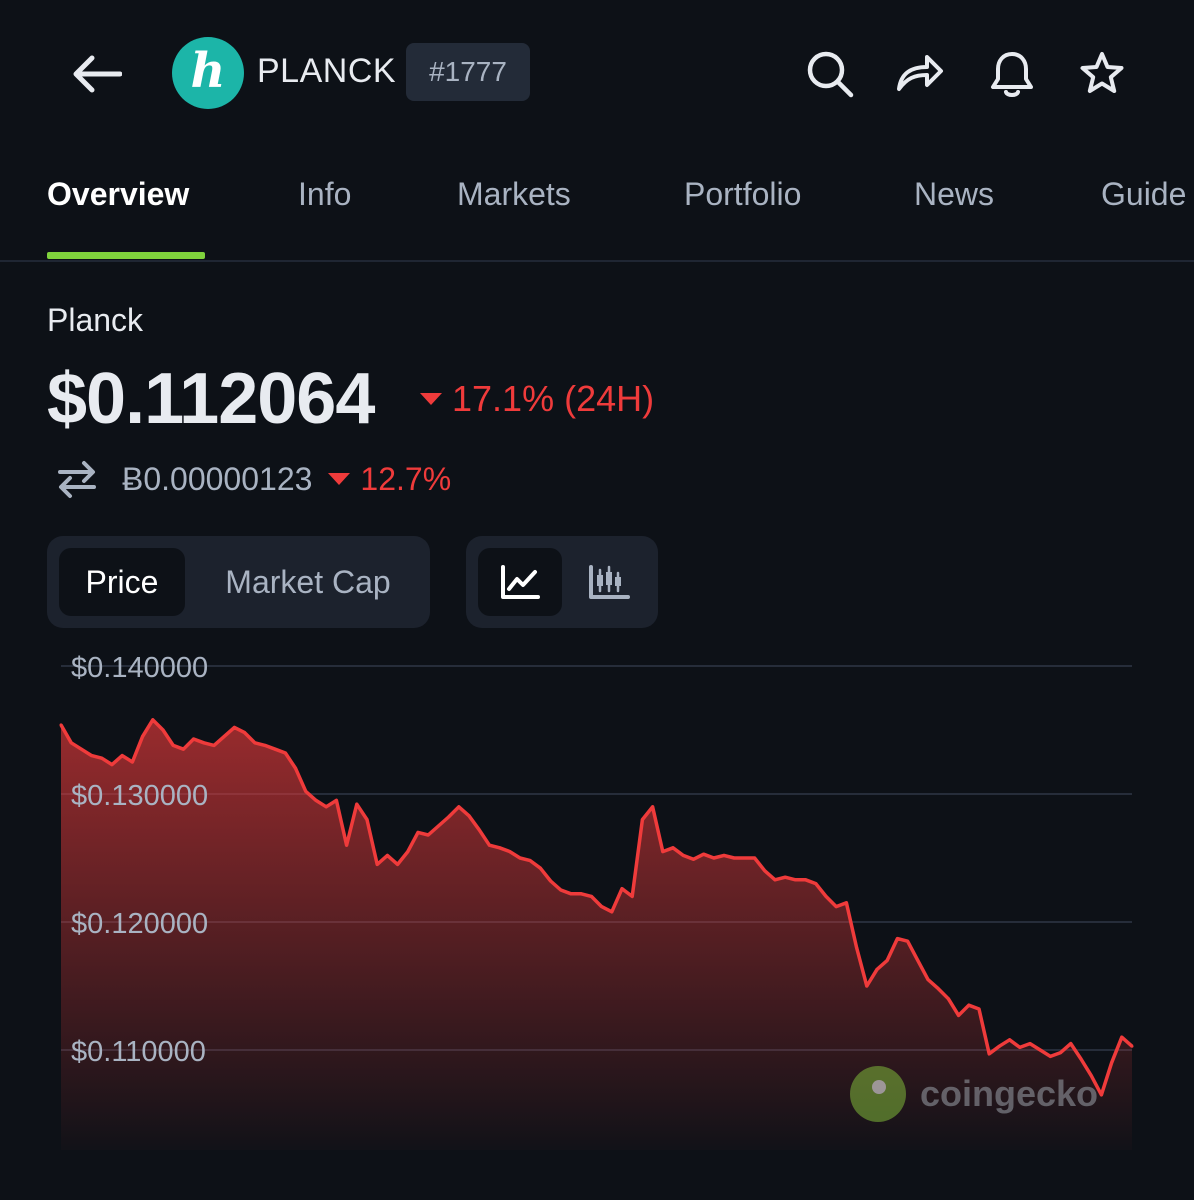  What do you see at coordinates (468, 72) in the screenshot?
I see `rank-badge: #1777` at bounding box center [468, 72].